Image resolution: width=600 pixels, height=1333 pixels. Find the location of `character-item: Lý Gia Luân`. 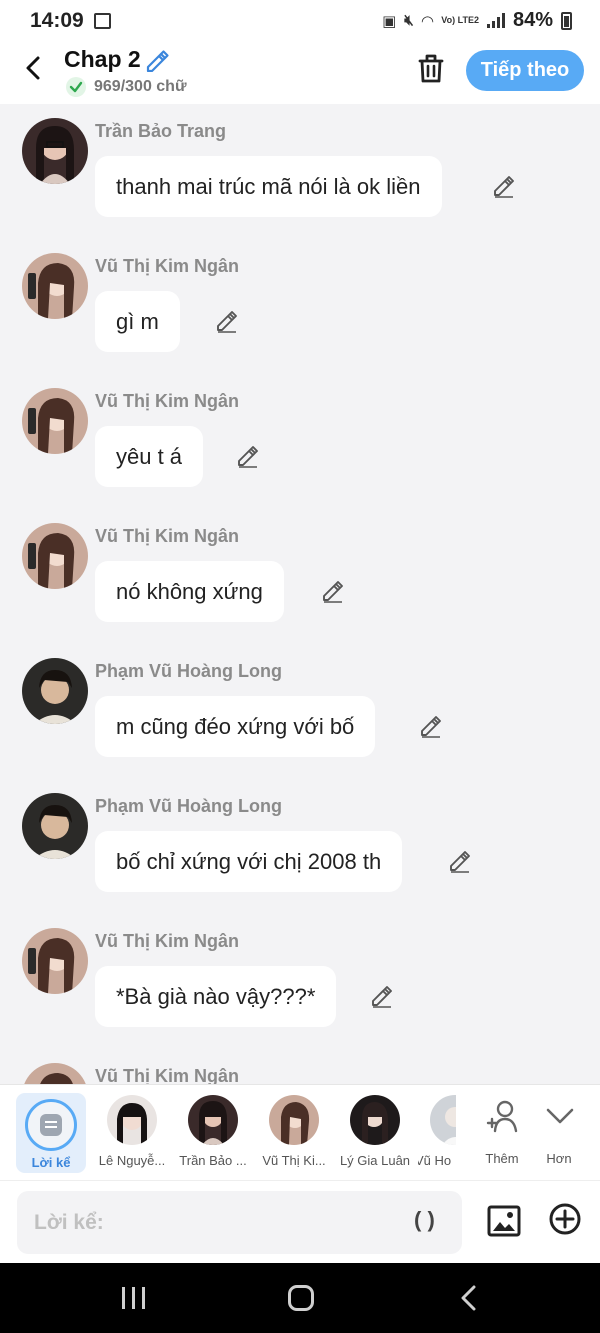

character-item: Lý Gia Luân is located at coordinates (375, 1133).